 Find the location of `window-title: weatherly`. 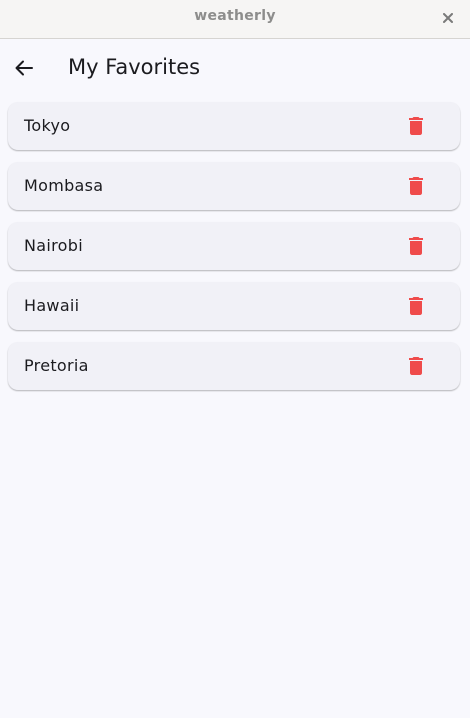

window-title: weatherly is located at coordinates (235, 16).